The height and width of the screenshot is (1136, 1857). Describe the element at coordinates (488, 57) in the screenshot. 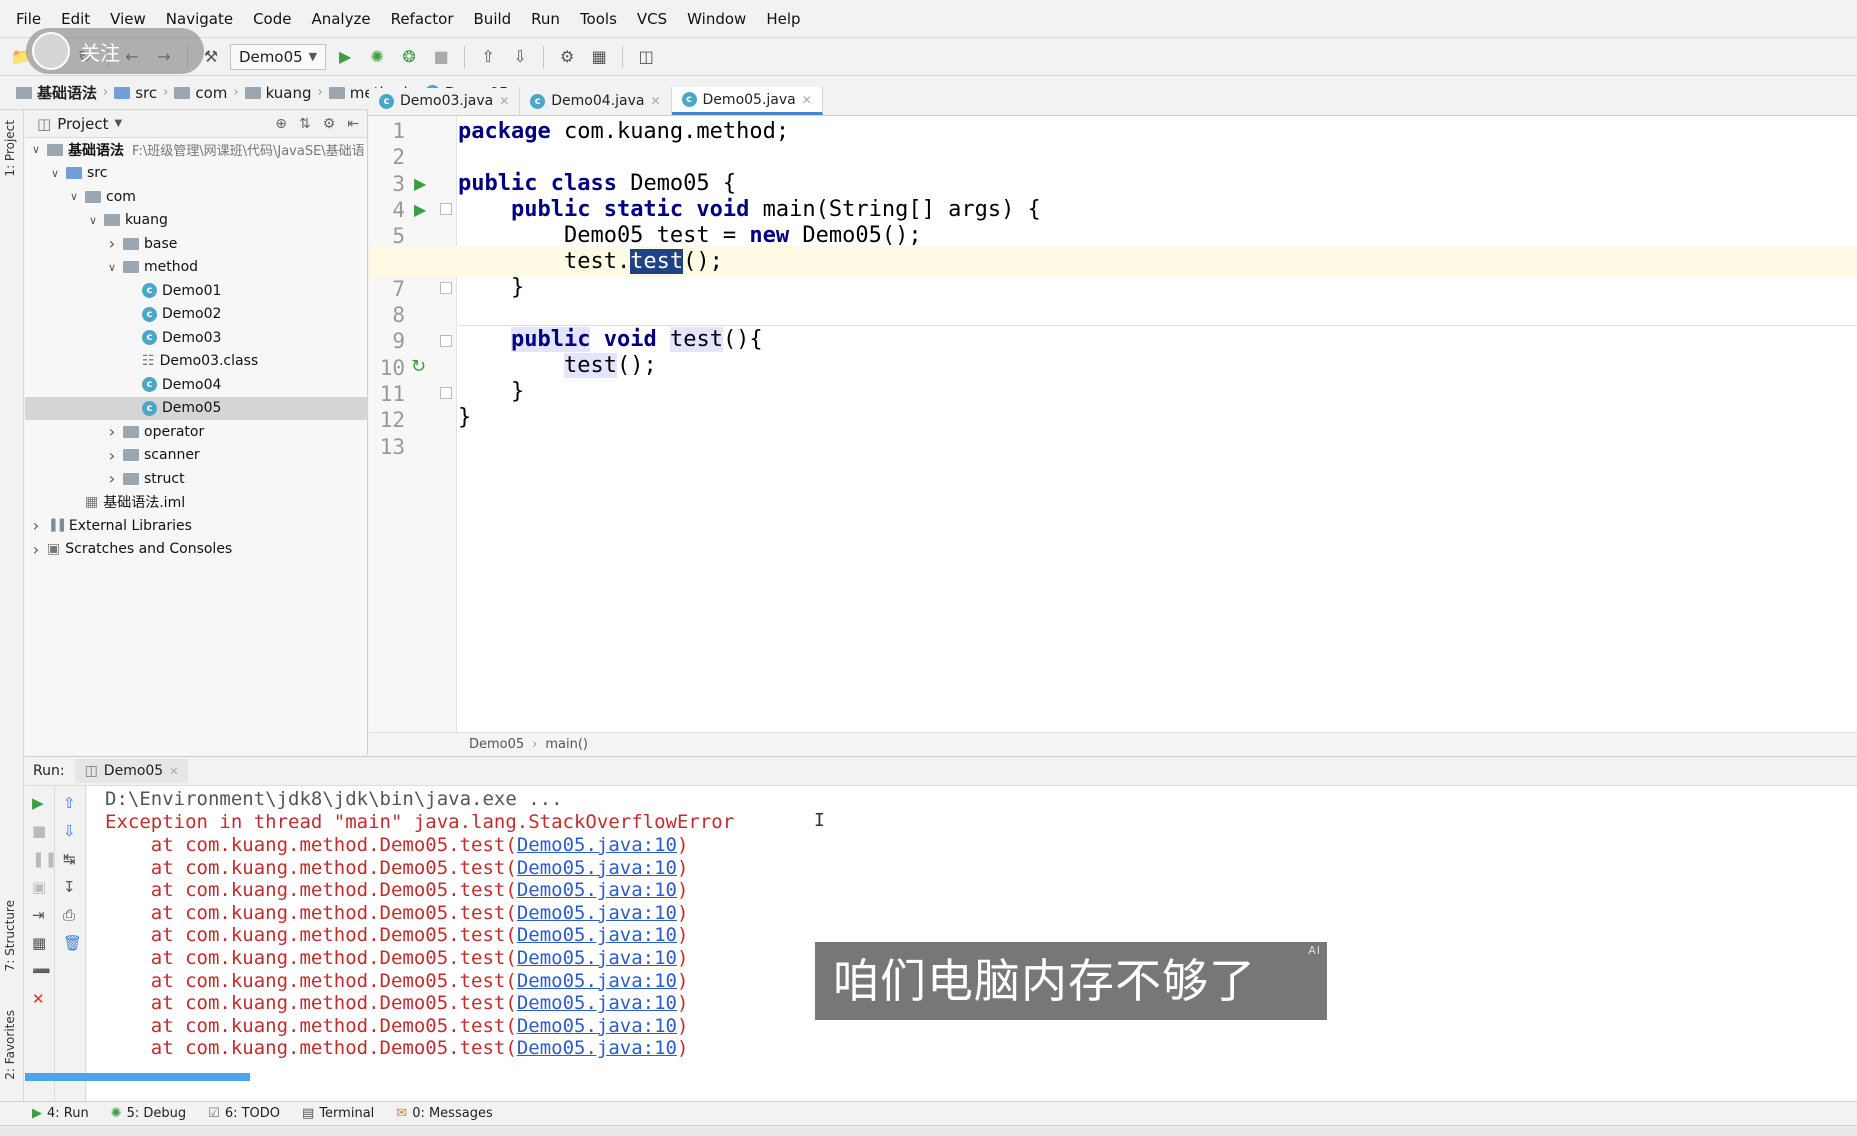

I see `update-icon: ⇧` at that location.